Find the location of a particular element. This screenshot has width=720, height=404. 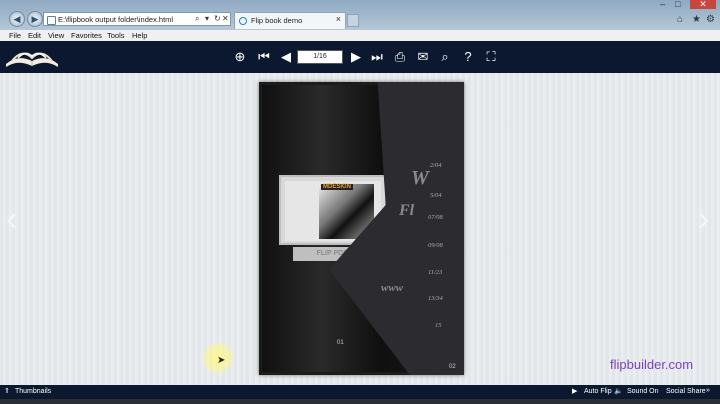

auto-flip-button: Auto Flip is located at coordinates (598, 391).